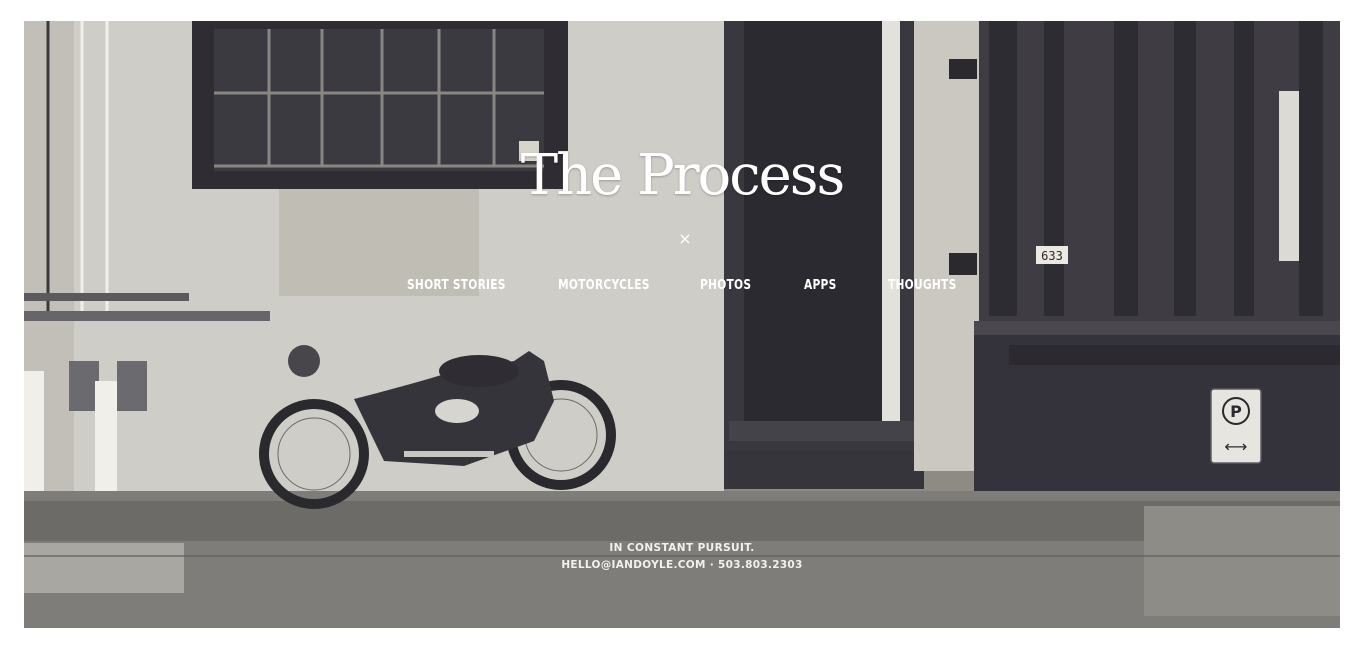 The height and width of the screenshot is (647, 1360). I want to click on parking-sign-arrow: ⟷, so click(1236, 446).